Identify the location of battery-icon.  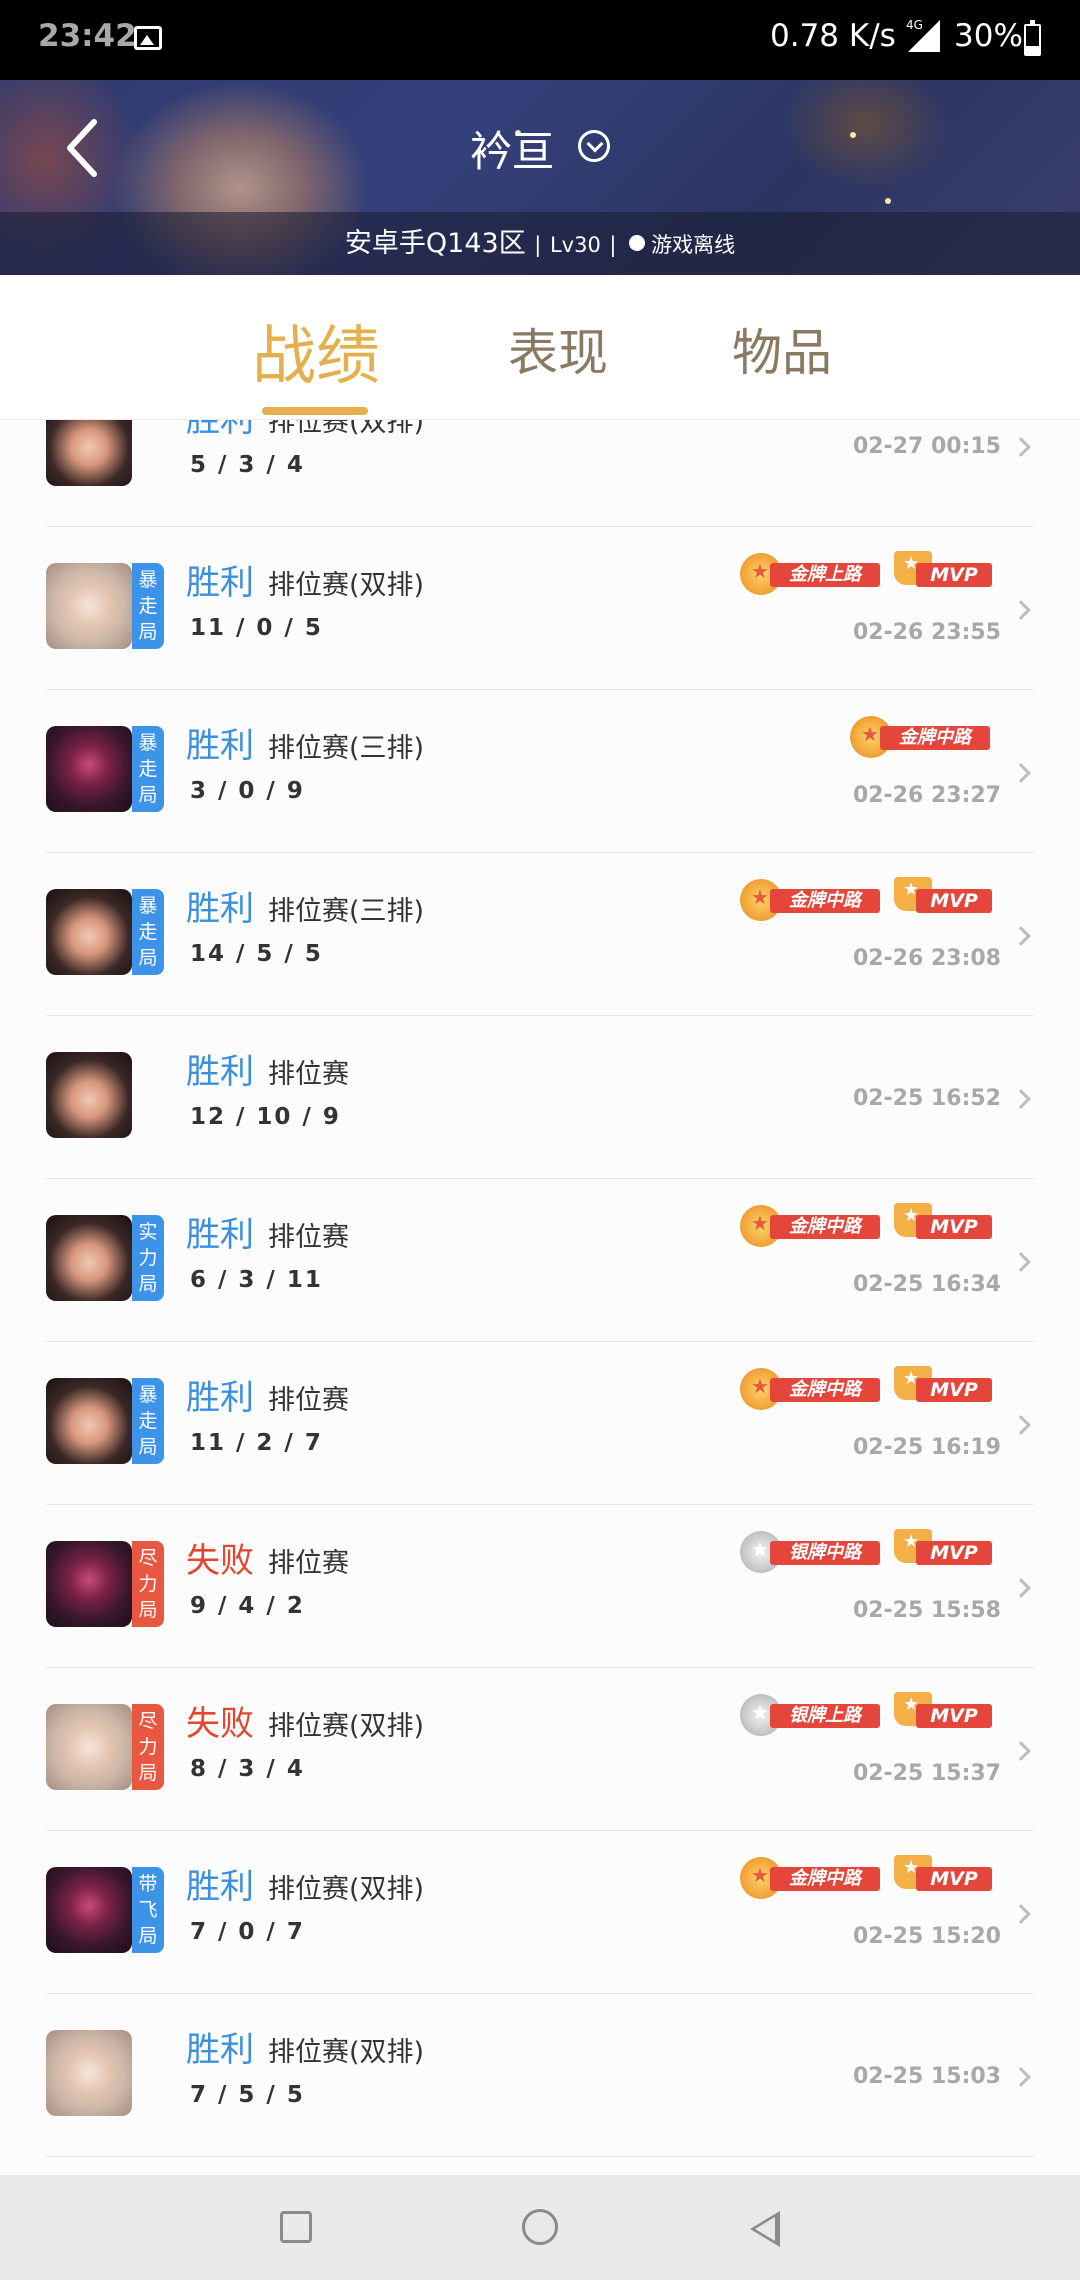
(1032, 38).